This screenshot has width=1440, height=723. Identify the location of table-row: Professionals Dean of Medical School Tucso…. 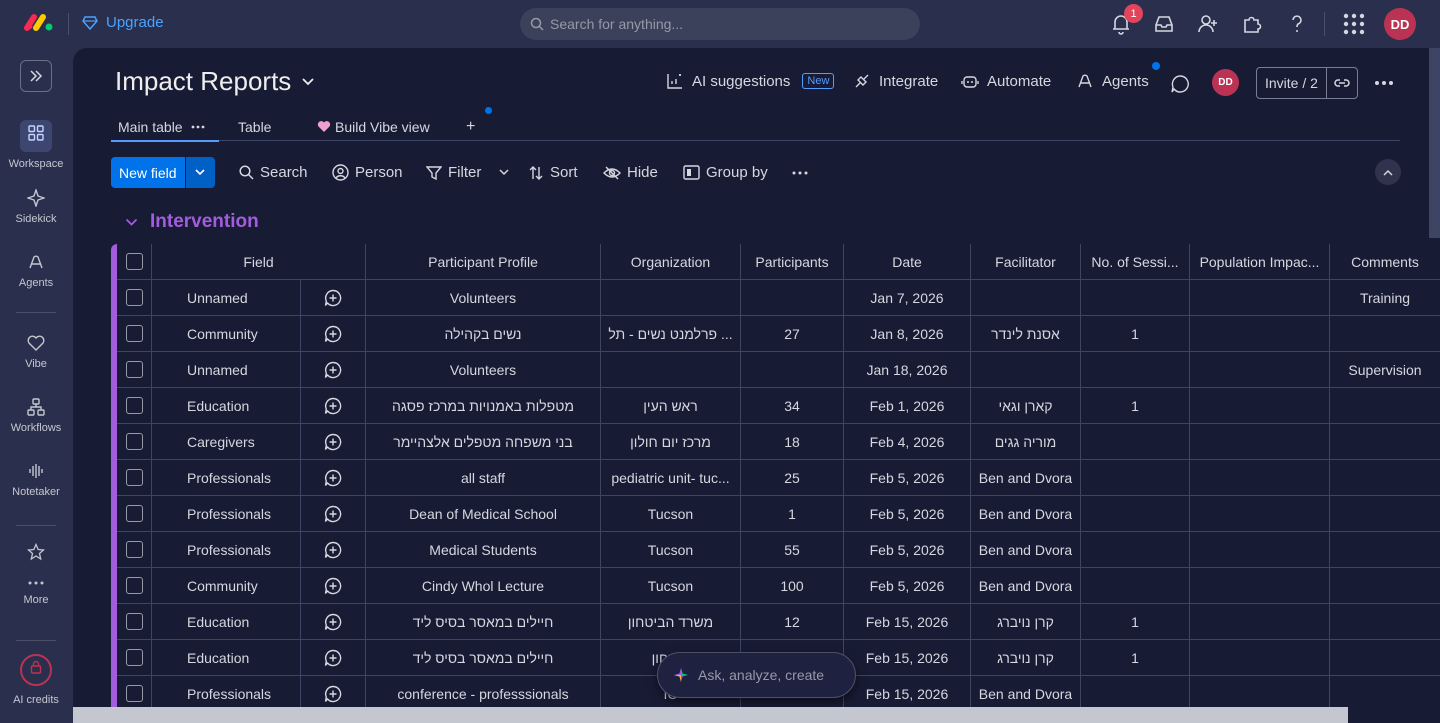
(778, 514).